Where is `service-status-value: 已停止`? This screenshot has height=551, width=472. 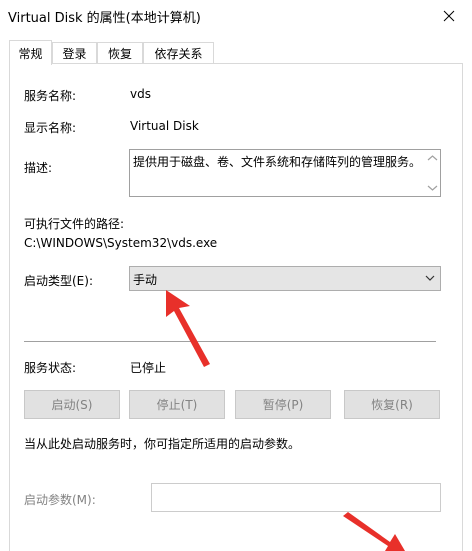 service-status-value: 已停止 is located at coordinates (148, 368).